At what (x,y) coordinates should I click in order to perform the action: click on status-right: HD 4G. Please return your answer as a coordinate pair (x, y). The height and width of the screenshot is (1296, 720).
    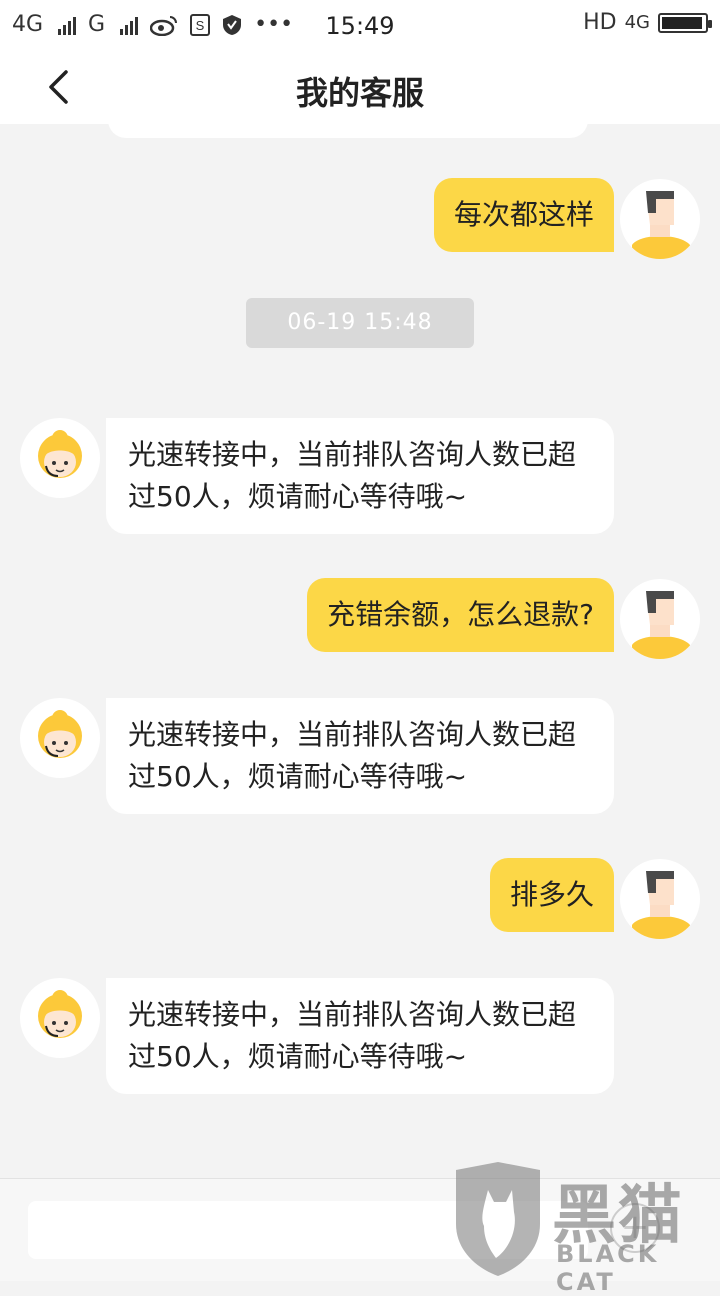
    Looking at the image, I should click on (647, 22).